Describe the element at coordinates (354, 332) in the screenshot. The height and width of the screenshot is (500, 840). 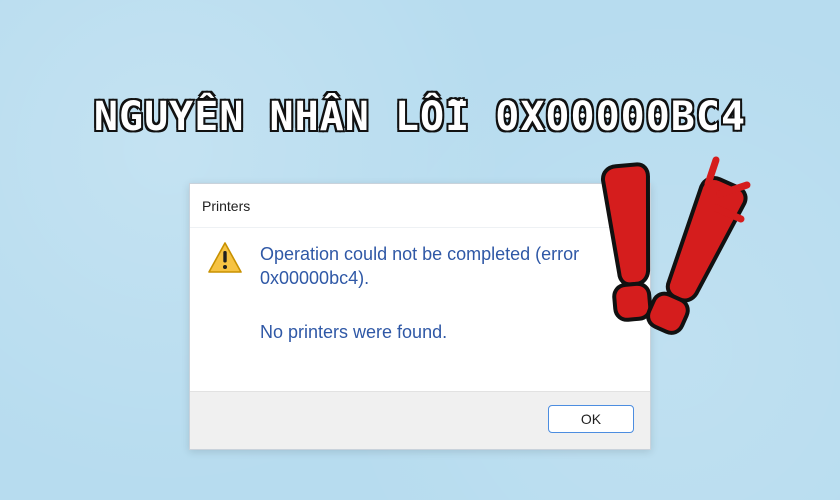
I see `error-message-line-3: No printers were found.` at that location.